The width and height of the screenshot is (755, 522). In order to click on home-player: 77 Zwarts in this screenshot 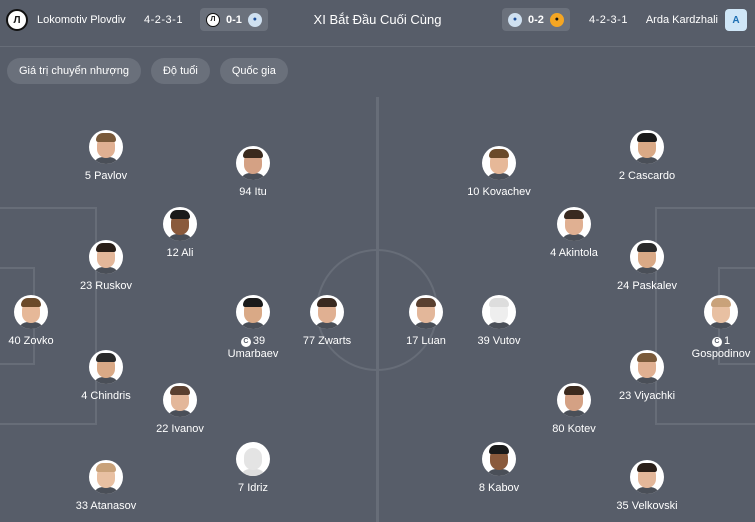, I will do `click(327, 321)`.